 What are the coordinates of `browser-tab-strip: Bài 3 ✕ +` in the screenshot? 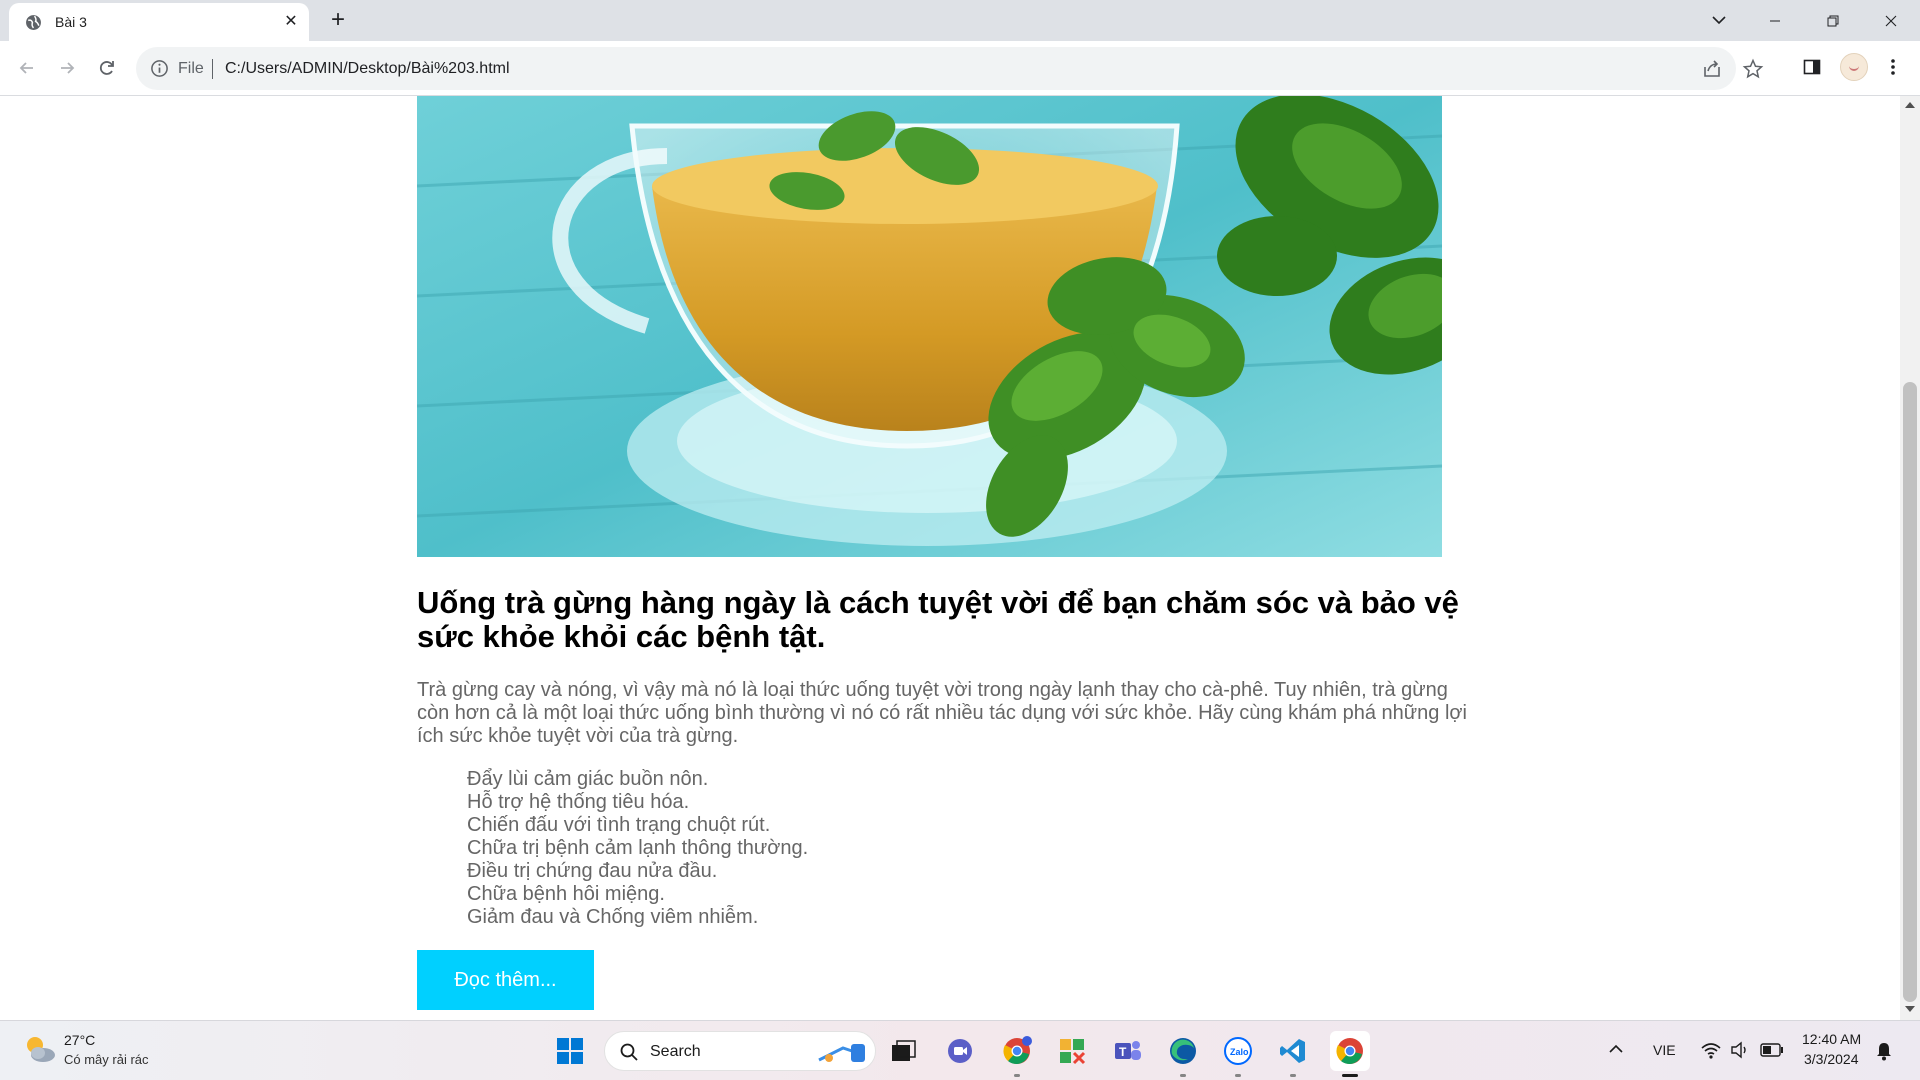 It's located at (960, 20).